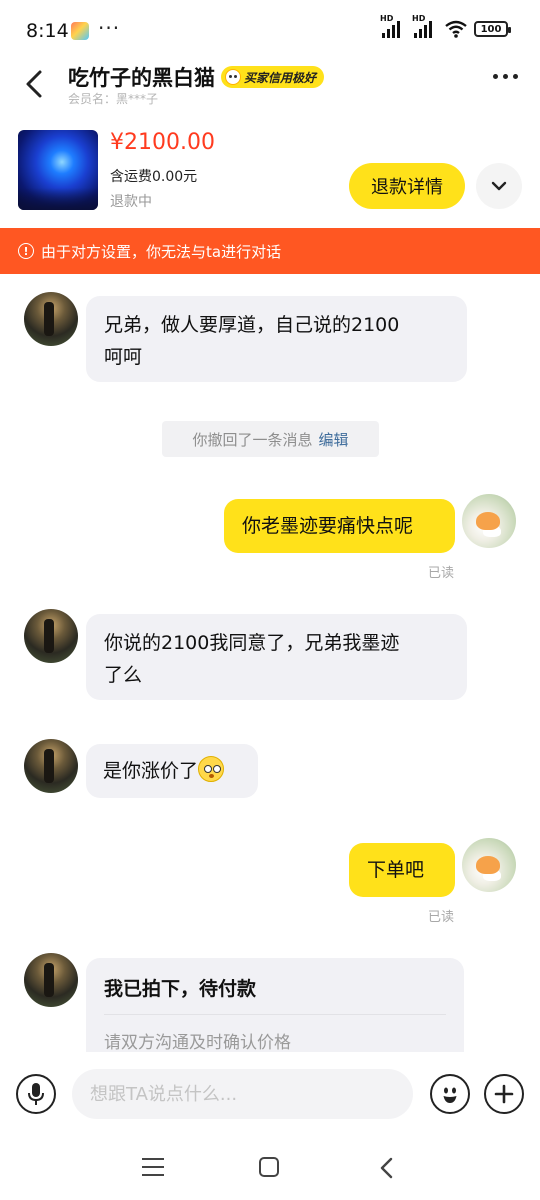 This screenshot has height=1200, width=540. What do you see at coordinates (80, 31) in the screenshot?
I see `app-notification-icon` at bounding box center [80, 31].